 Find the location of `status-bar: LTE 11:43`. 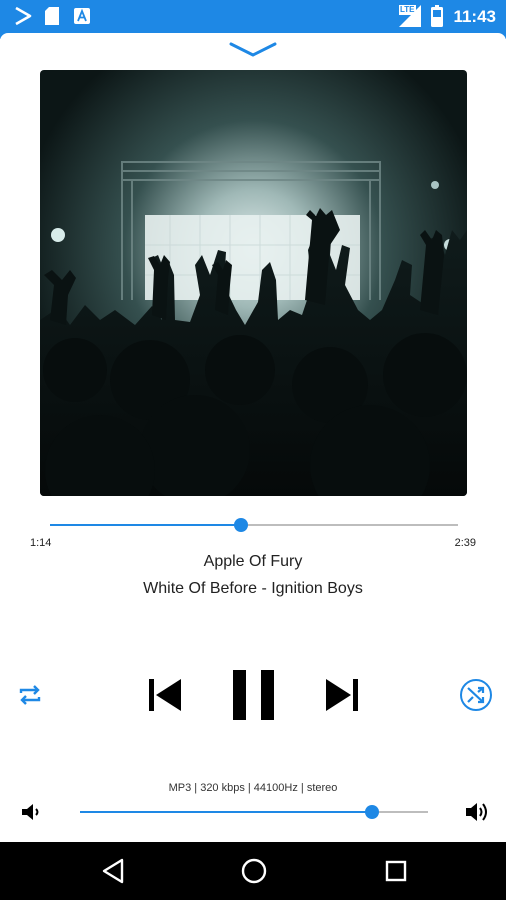

status-bar: LTE 11:43 is located at coordinates (253, 16).